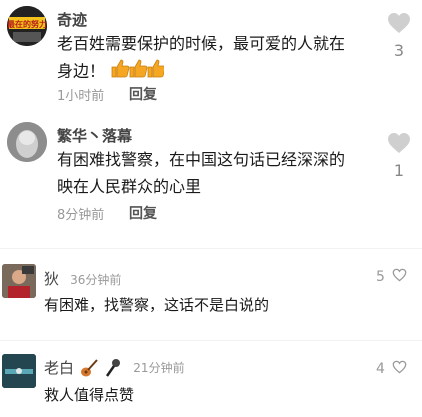 Image resolution: width=422 pixels, height=417 pixels. I want to click on like-count: 4, so click(380, 369).